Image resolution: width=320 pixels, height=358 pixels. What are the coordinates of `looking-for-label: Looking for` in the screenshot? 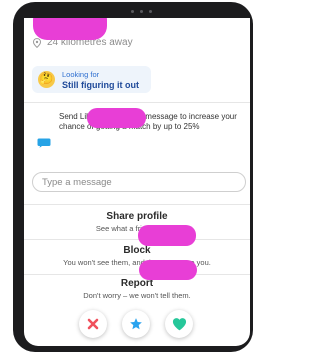 It's located at (81, 74).